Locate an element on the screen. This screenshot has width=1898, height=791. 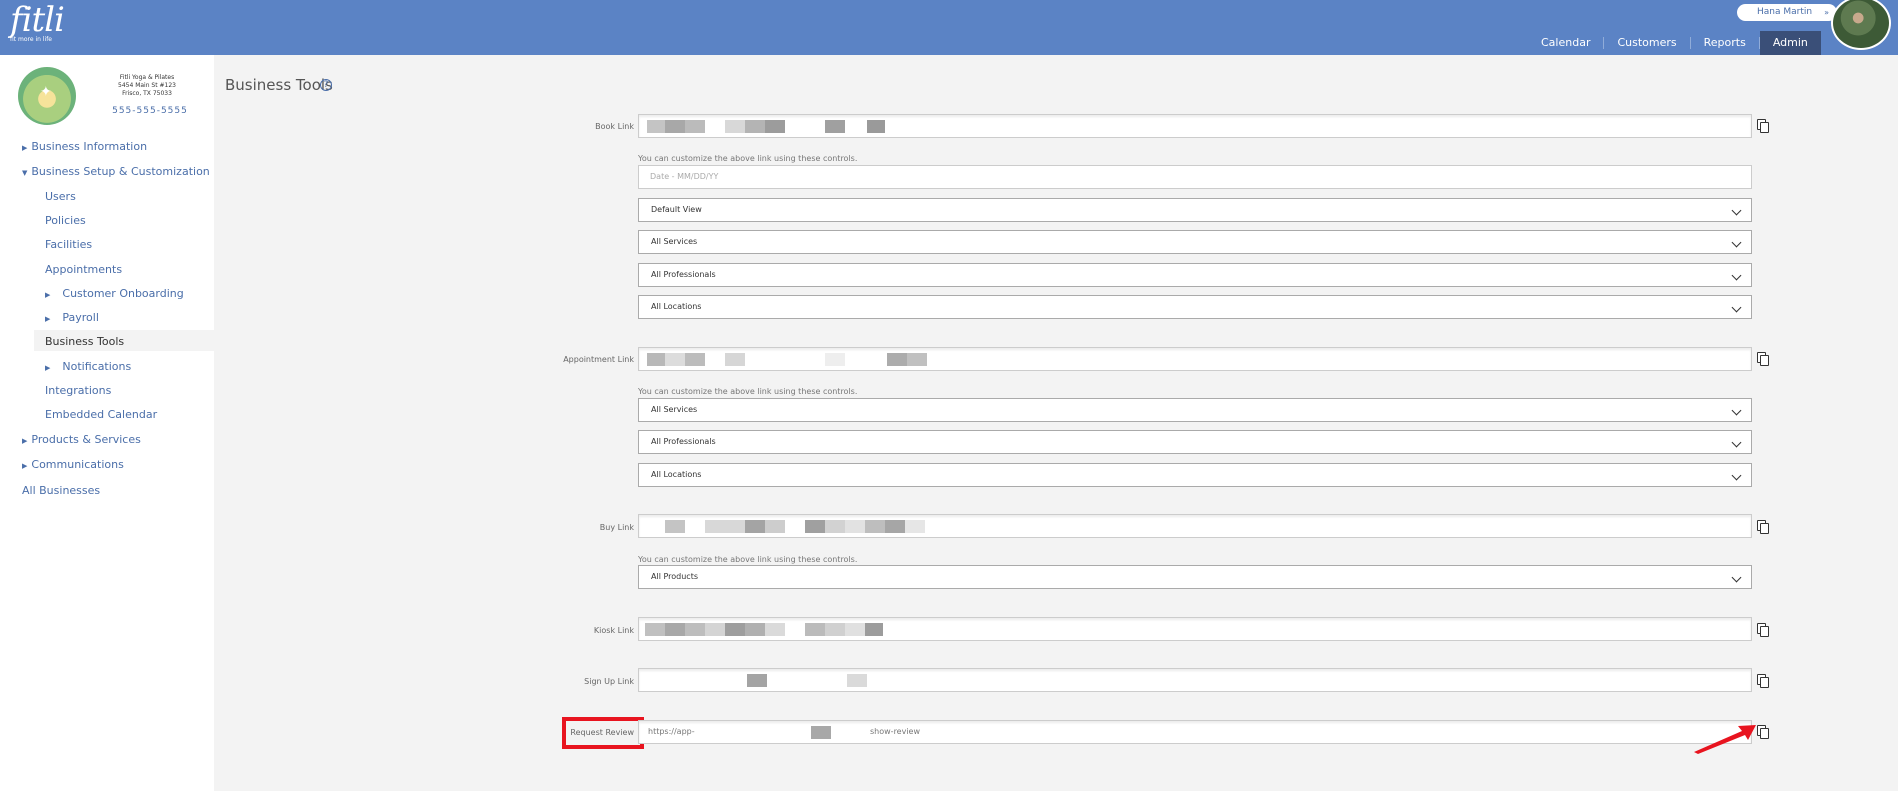
book-link-field is located at coordinates (1195, 126).